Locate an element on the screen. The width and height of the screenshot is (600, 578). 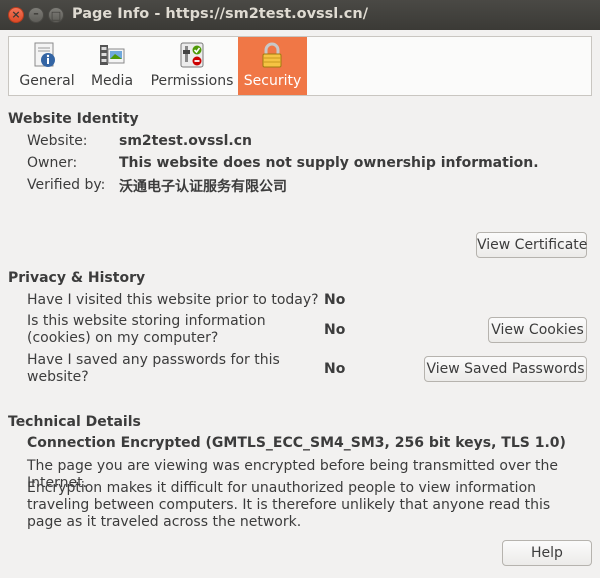
window-title: Page Info - https://sm2test.ovssl.cn/ is located at coordinates (220, 14).